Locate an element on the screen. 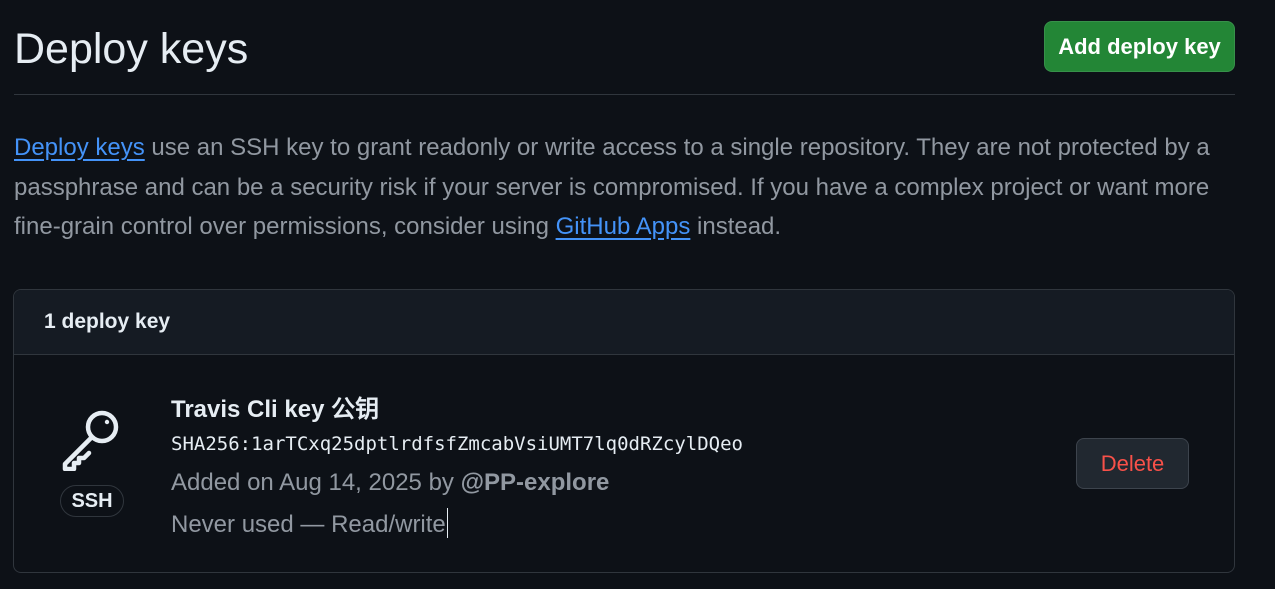 Image resolution: width=1275 pixels, height=589 pixels. key-icon is located at coordinates (90, 440).